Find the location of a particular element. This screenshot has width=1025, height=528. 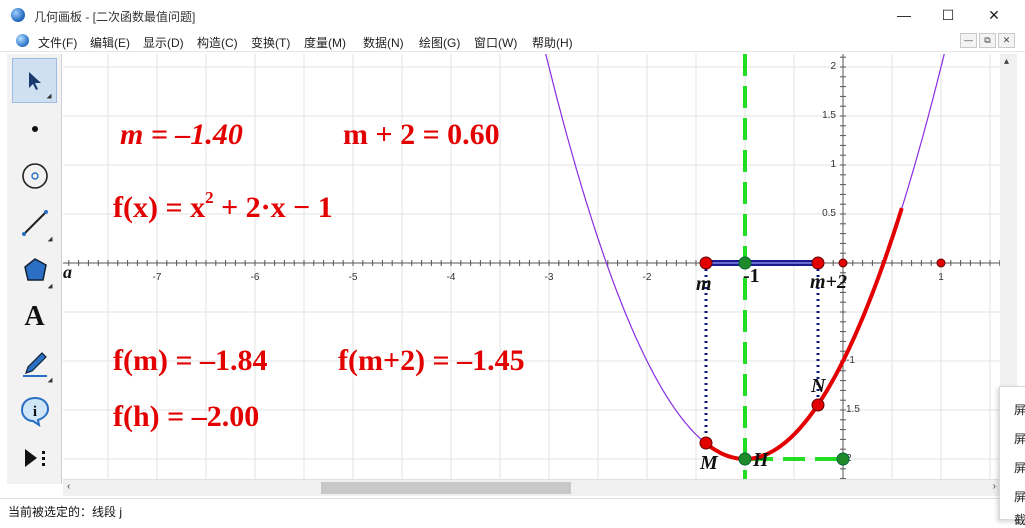

unit-point is located at coordinates (941, 263).